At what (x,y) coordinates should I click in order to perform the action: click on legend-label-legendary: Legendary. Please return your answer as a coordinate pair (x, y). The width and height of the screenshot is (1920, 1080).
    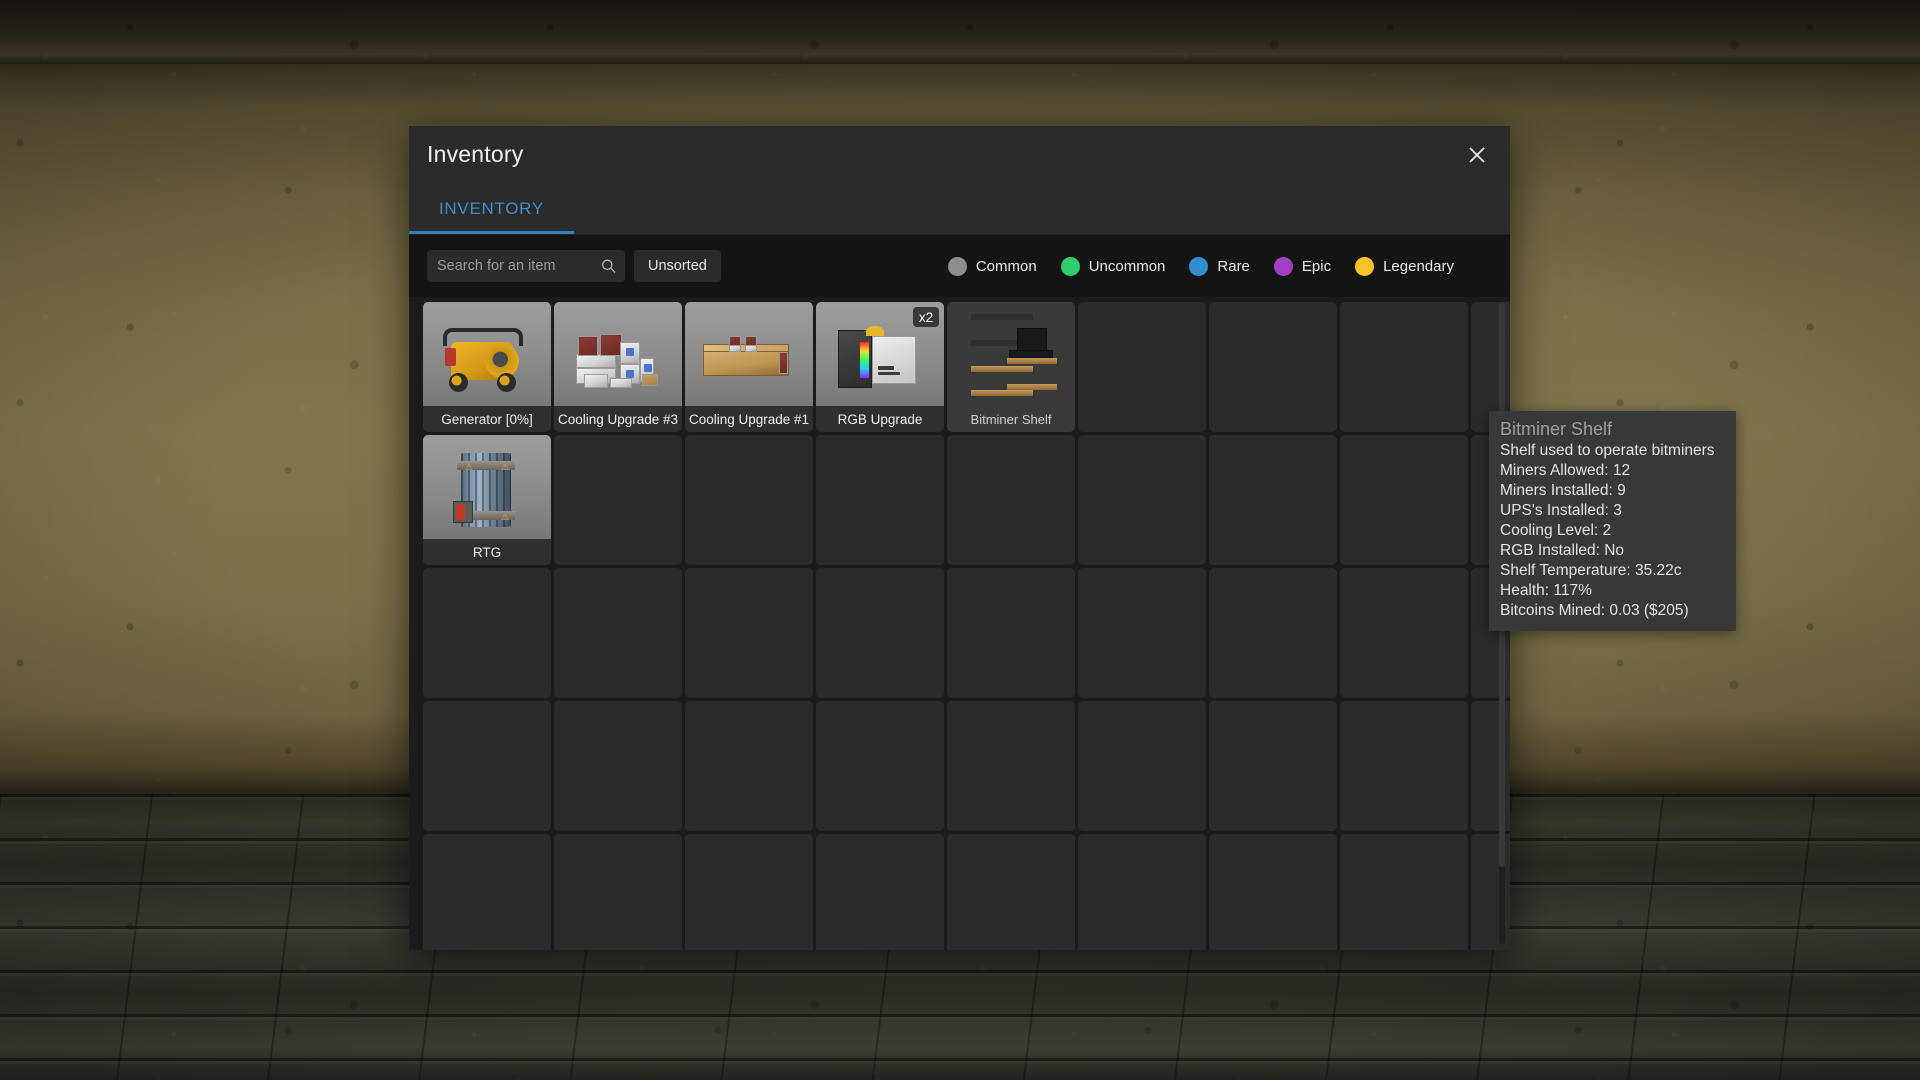
    Looking at the image, I should click on (1418, 266).